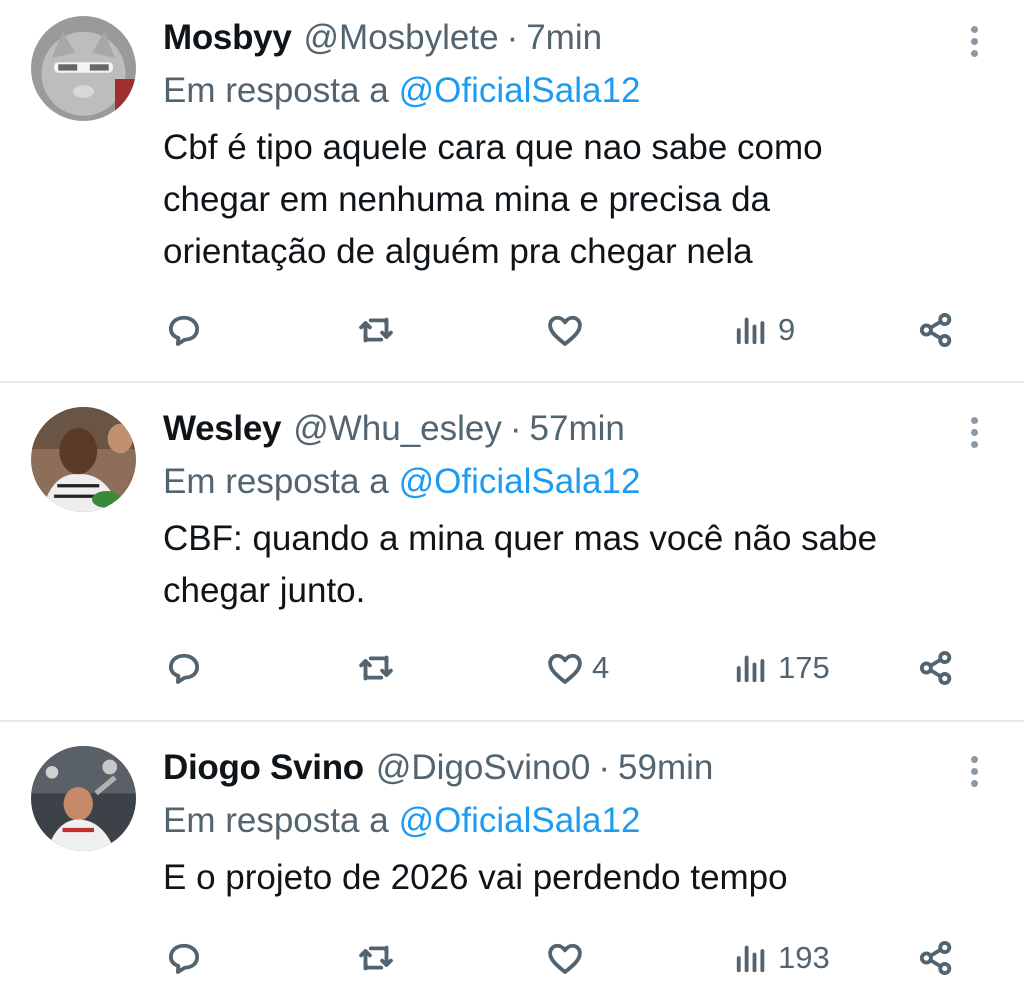  I want to click on timestamp: 59min, so click(665, 768).